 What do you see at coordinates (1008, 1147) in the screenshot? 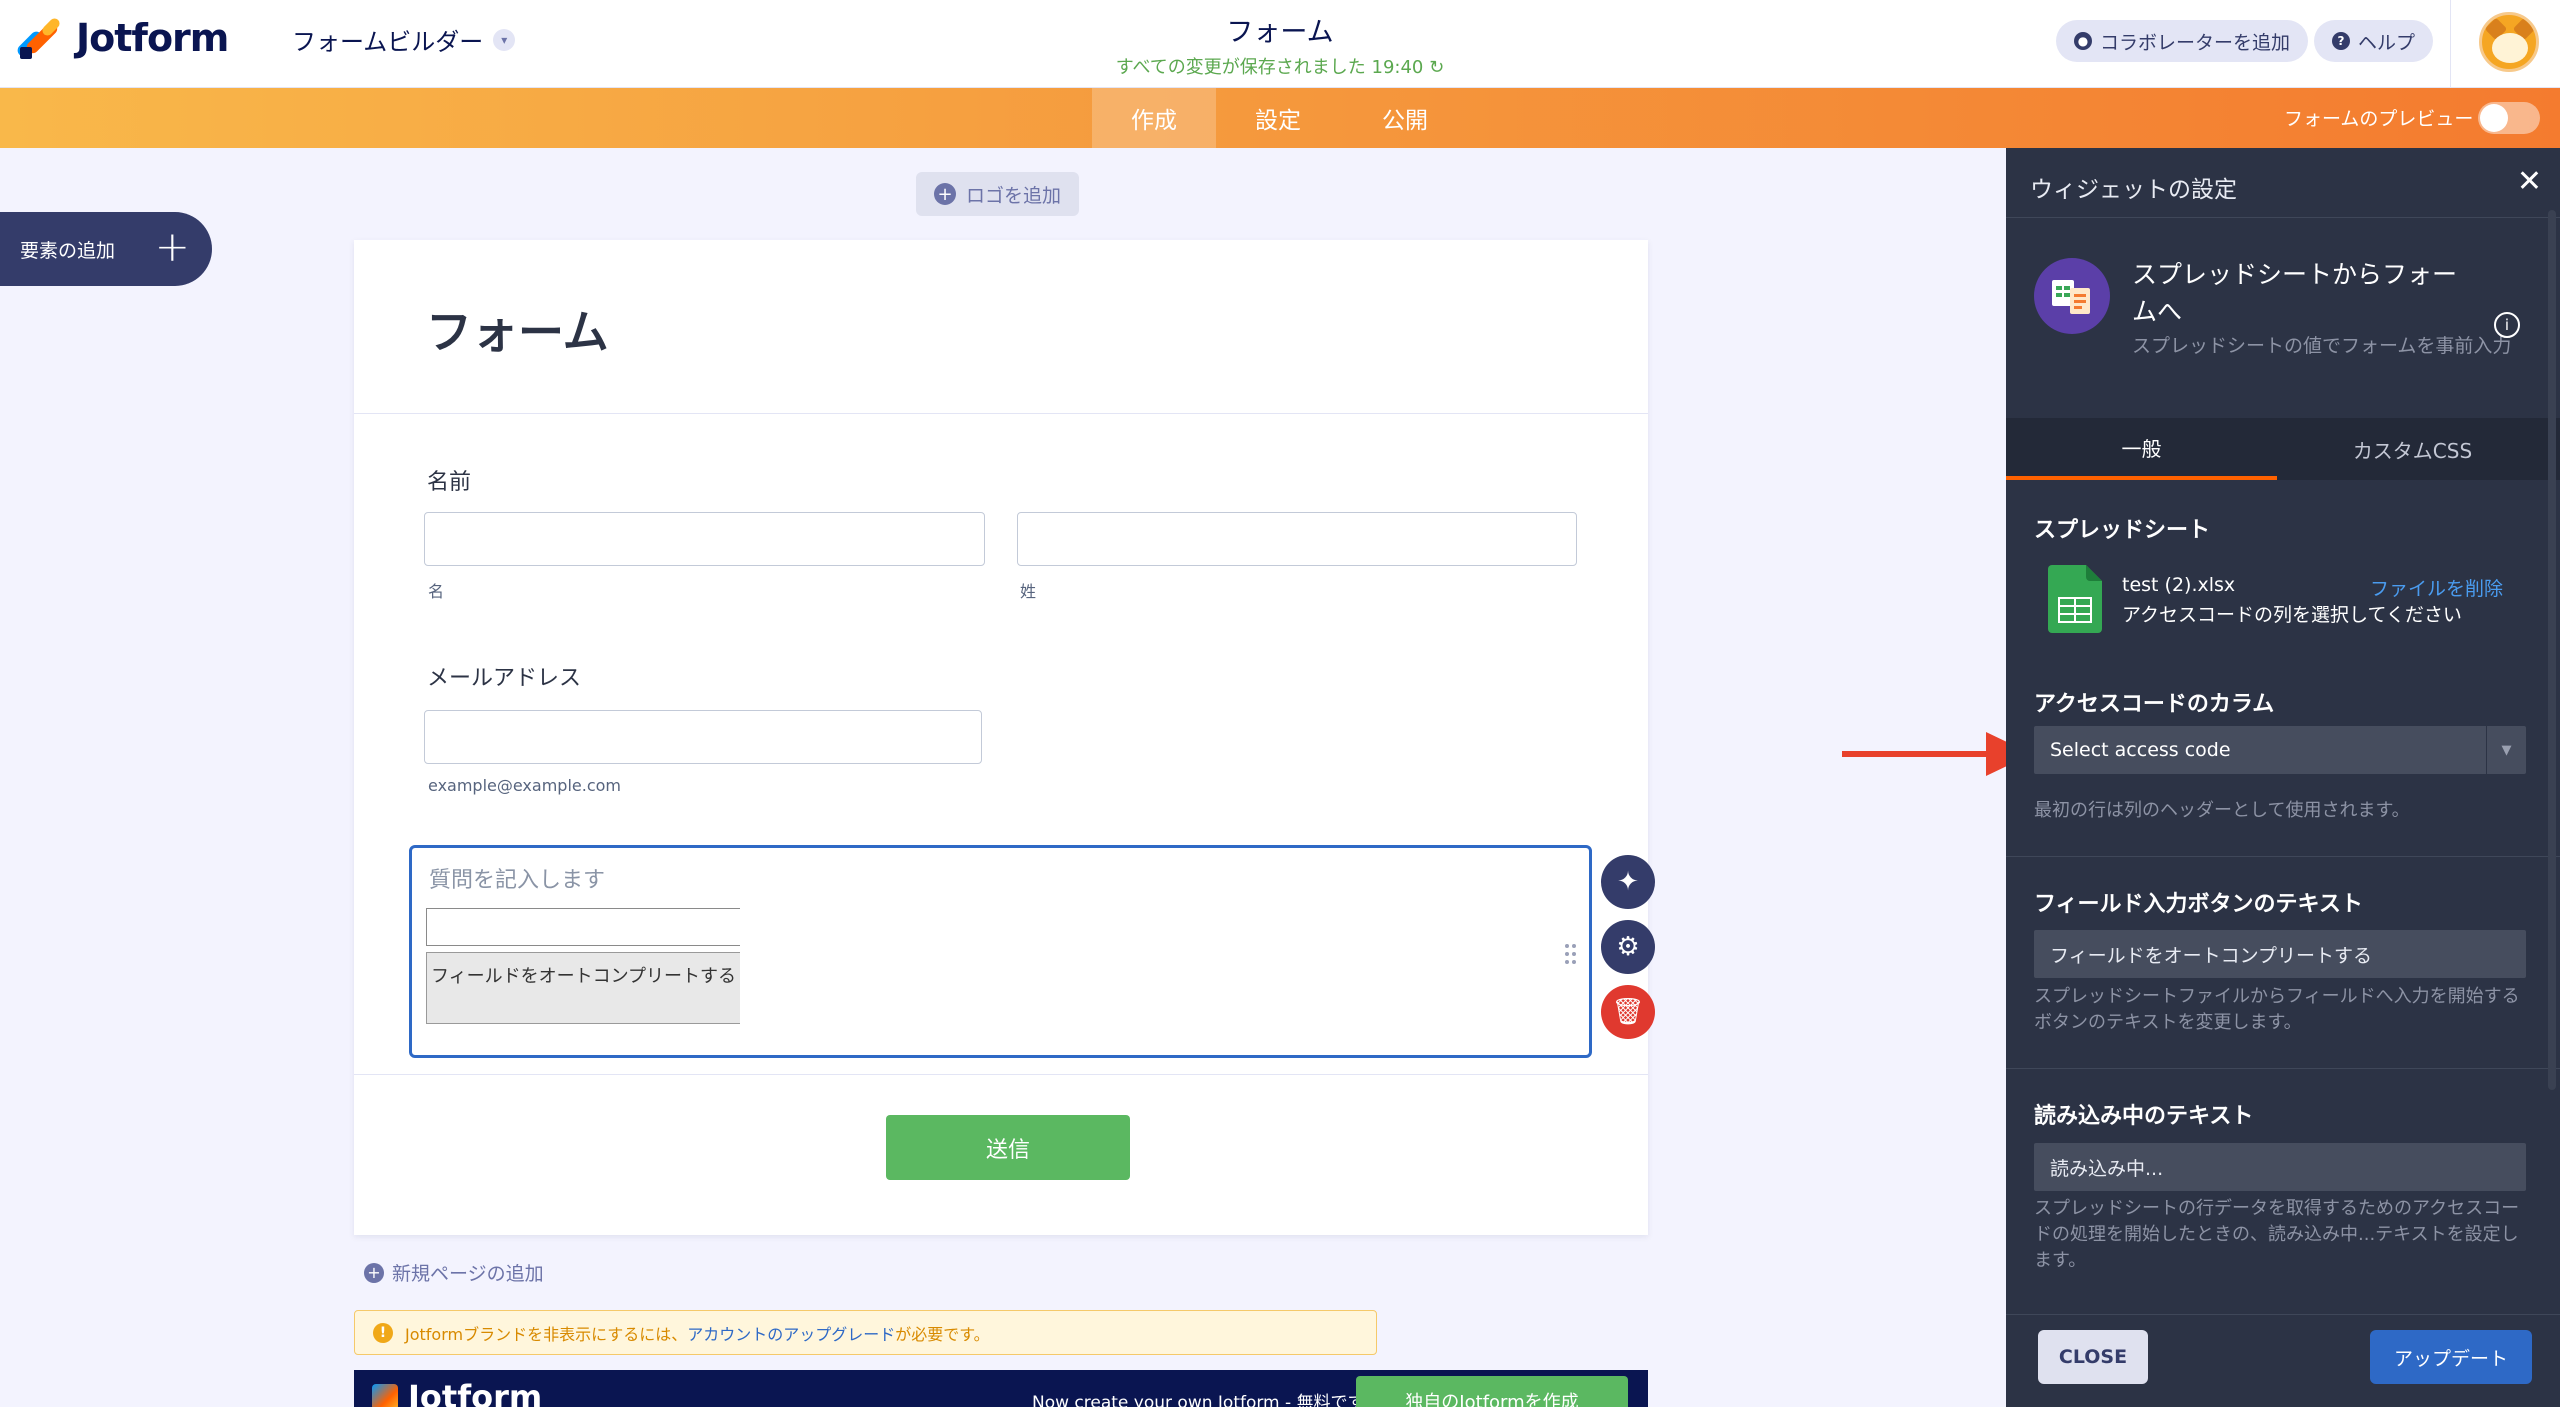
I see `submit-button: 送信` at bounding box center [1008, 1147].